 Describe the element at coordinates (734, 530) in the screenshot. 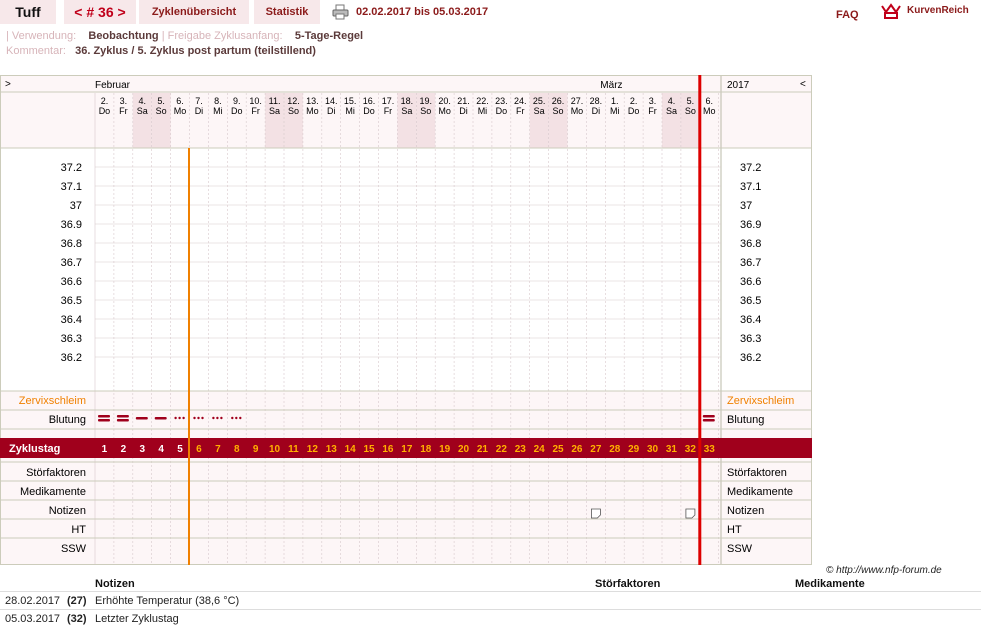

I see `row-label-right: HT` at that location.